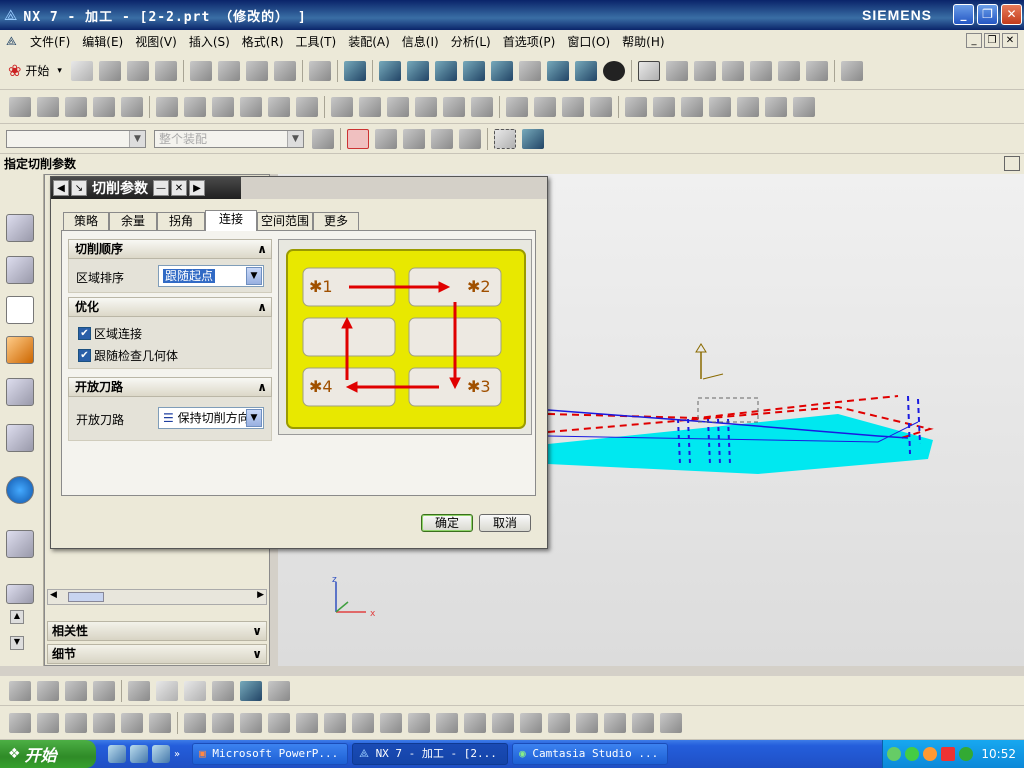 The width and height of the screenshot is (1024, 768). Describe the element at coordinates (20, 594) in the screenshot. I see `roles-icon` at that location.